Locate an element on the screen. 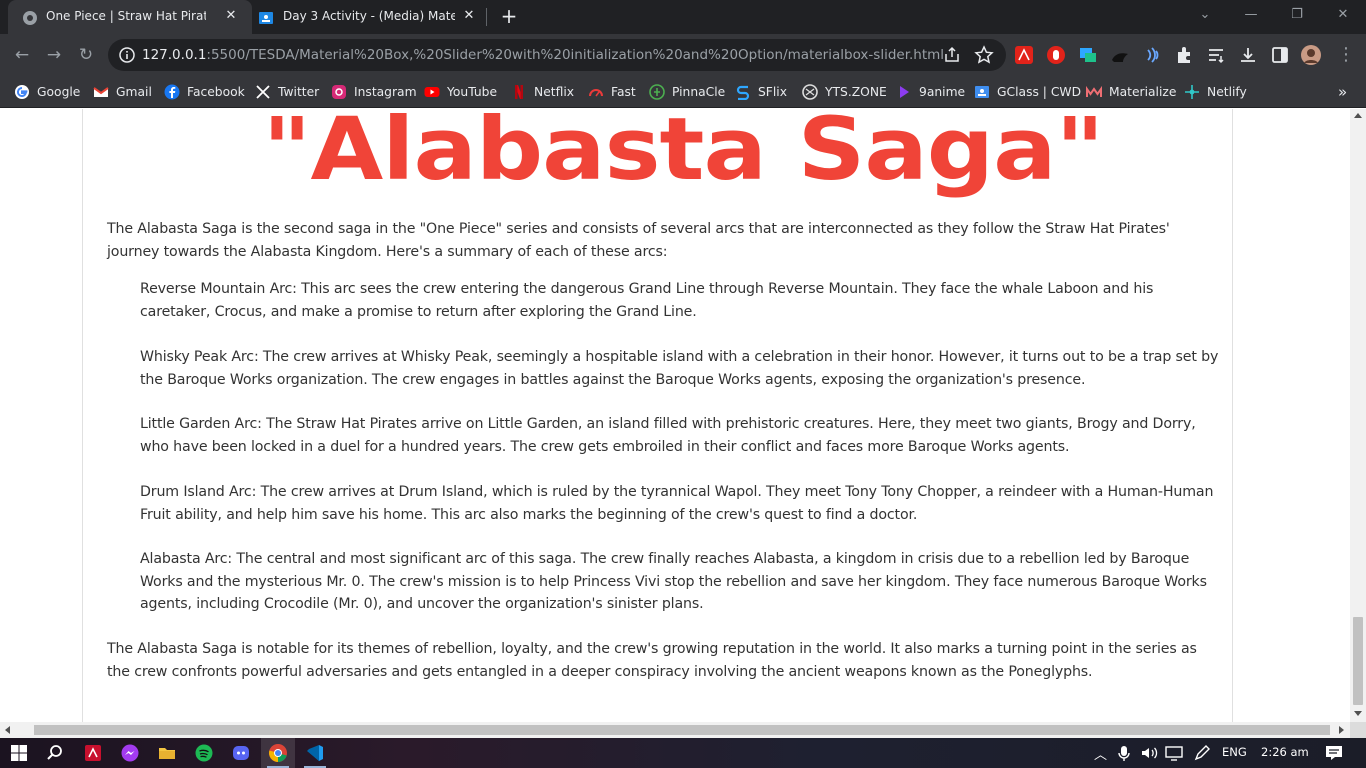  tab-title: One Piece | Straw Hat Pirates is located at coordinates (126, 16).